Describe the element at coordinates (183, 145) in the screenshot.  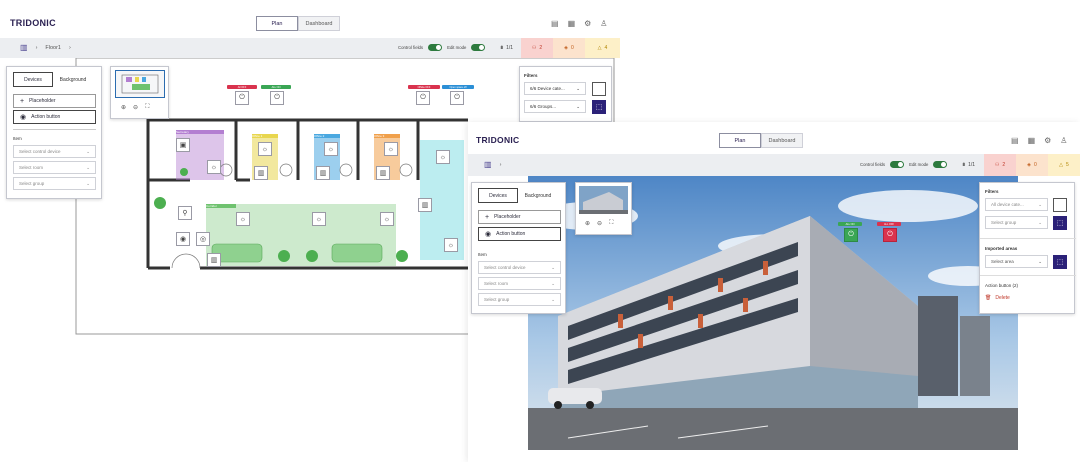
I see `device-icon: ▣` at that location.